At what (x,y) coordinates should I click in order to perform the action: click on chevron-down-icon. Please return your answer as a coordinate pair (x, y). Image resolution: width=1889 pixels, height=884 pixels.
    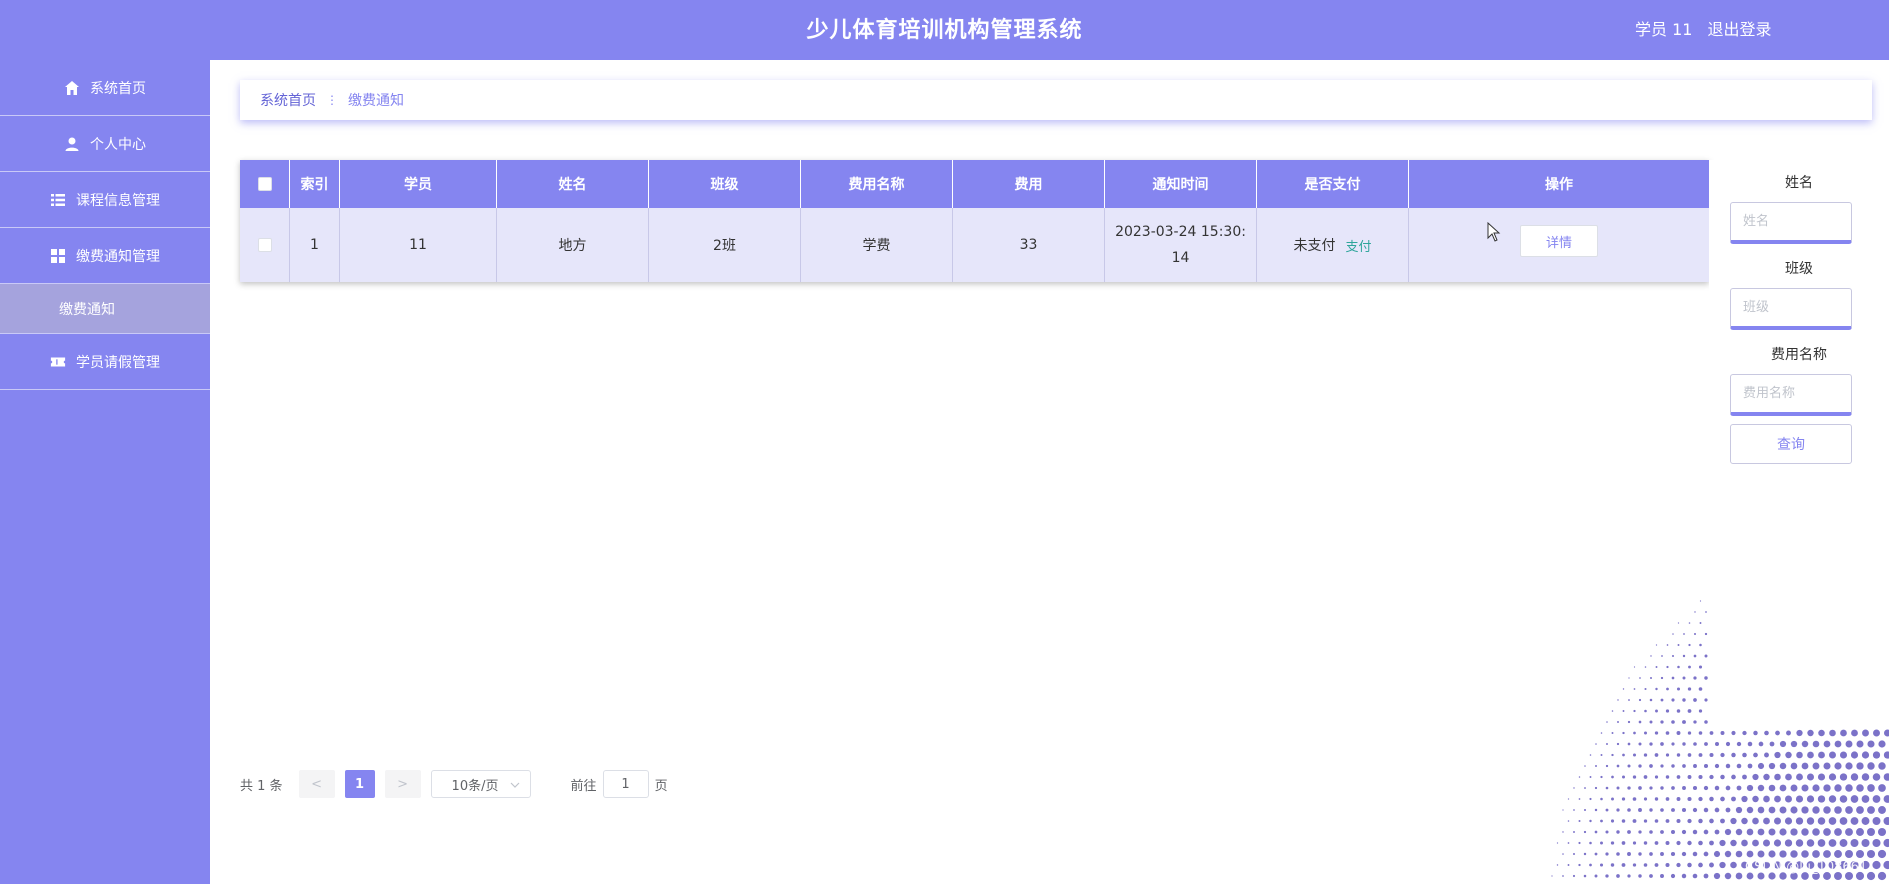
    Looking at the image, I should click on (515, 784).